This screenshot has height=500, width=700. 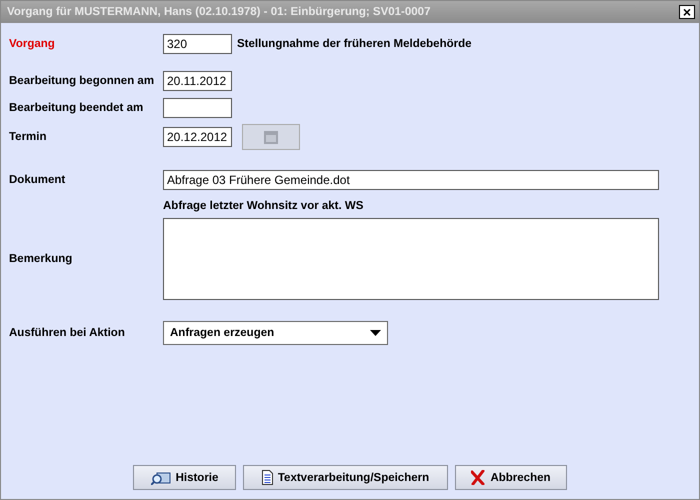 I want to click on date-field: 20.12.2012, so click(x=197, y=137).